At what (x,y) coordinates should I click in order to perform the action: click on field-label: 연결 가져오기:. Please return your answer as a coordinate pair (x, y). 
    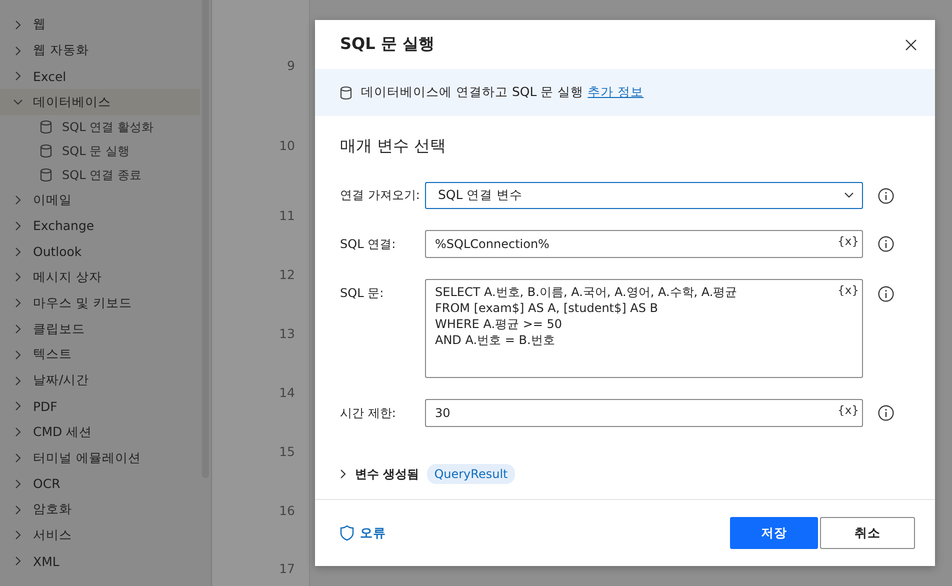
    Looking at the image, I should click on (380, 195).